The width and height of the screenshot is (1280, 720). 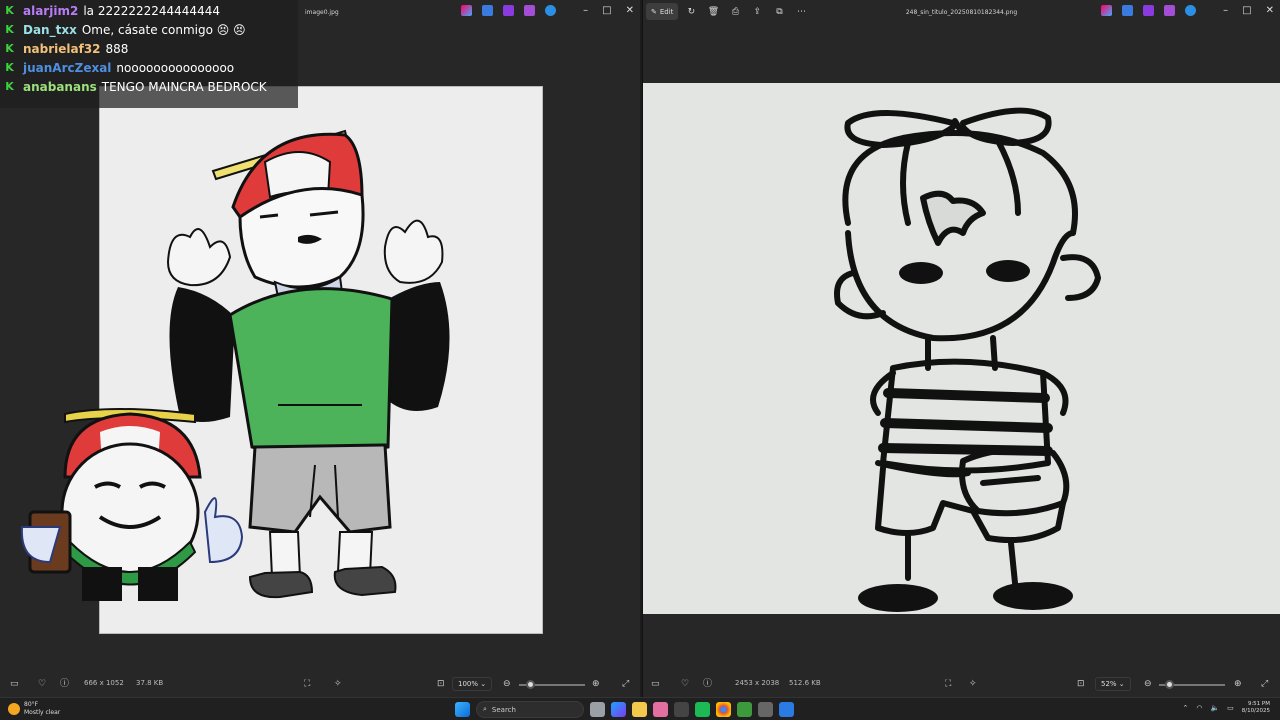 I want to click on minecraft-icon, so click(x=744, y=709).